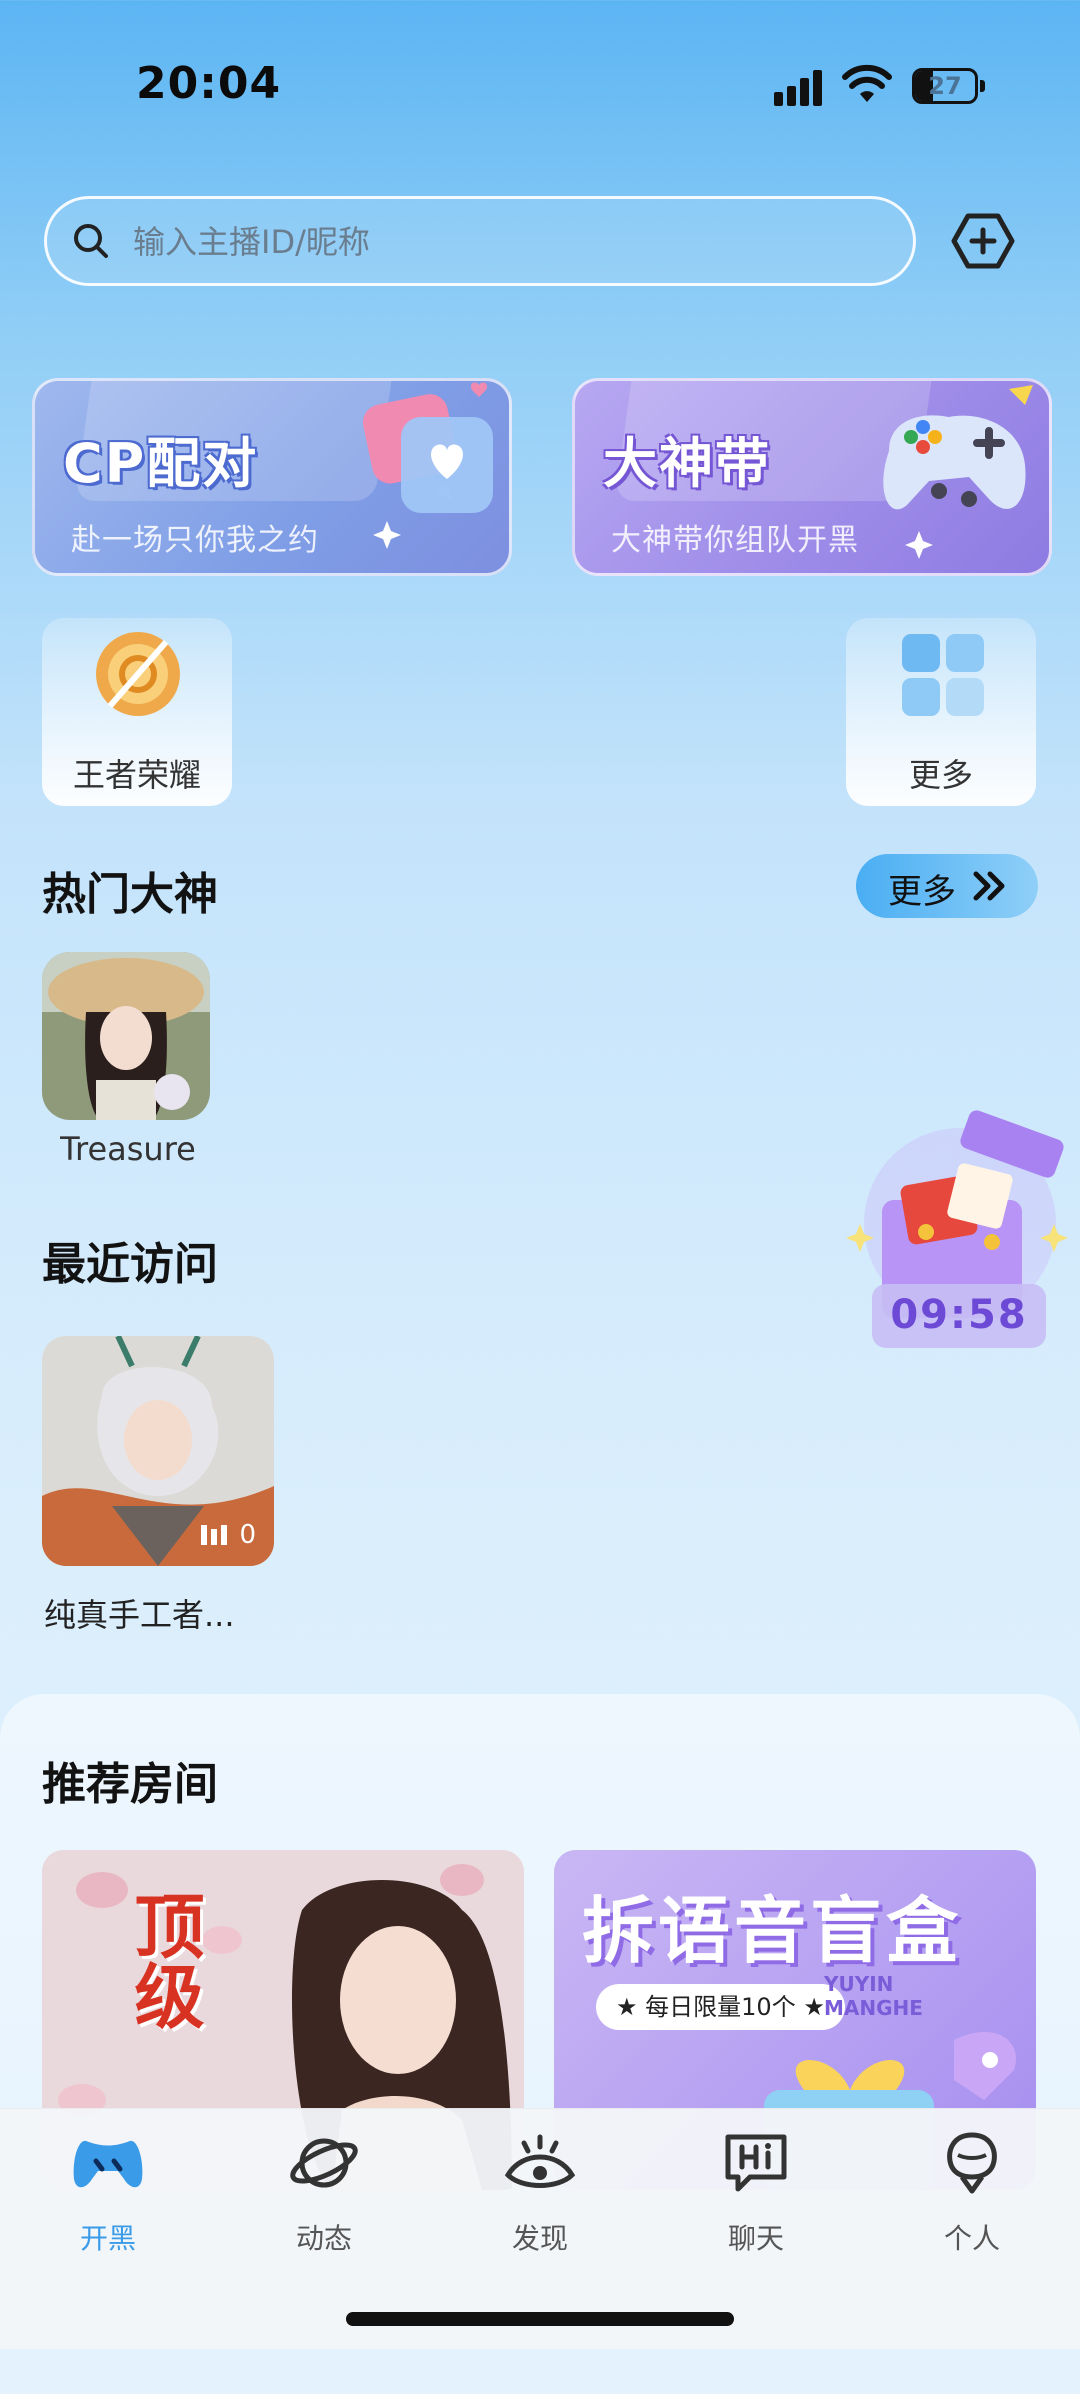 This screenshot has width=1080, height=2394. What do you see at coordinates (971, 2238) in the screenshot?
I see `tab-label: 个人` at bounding box center [971, 2238].